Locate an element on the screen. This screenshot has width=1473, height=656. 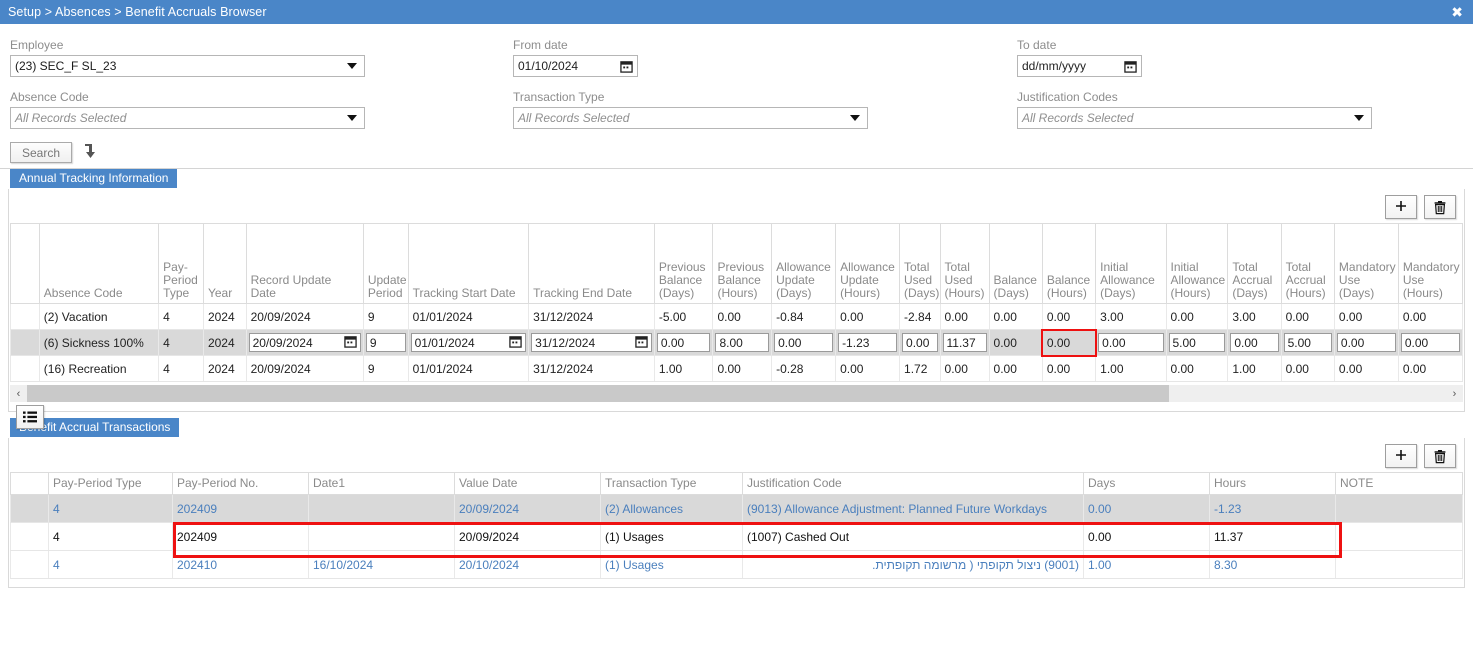
table-cell: -1.23 is located at coordinates (868, 342).